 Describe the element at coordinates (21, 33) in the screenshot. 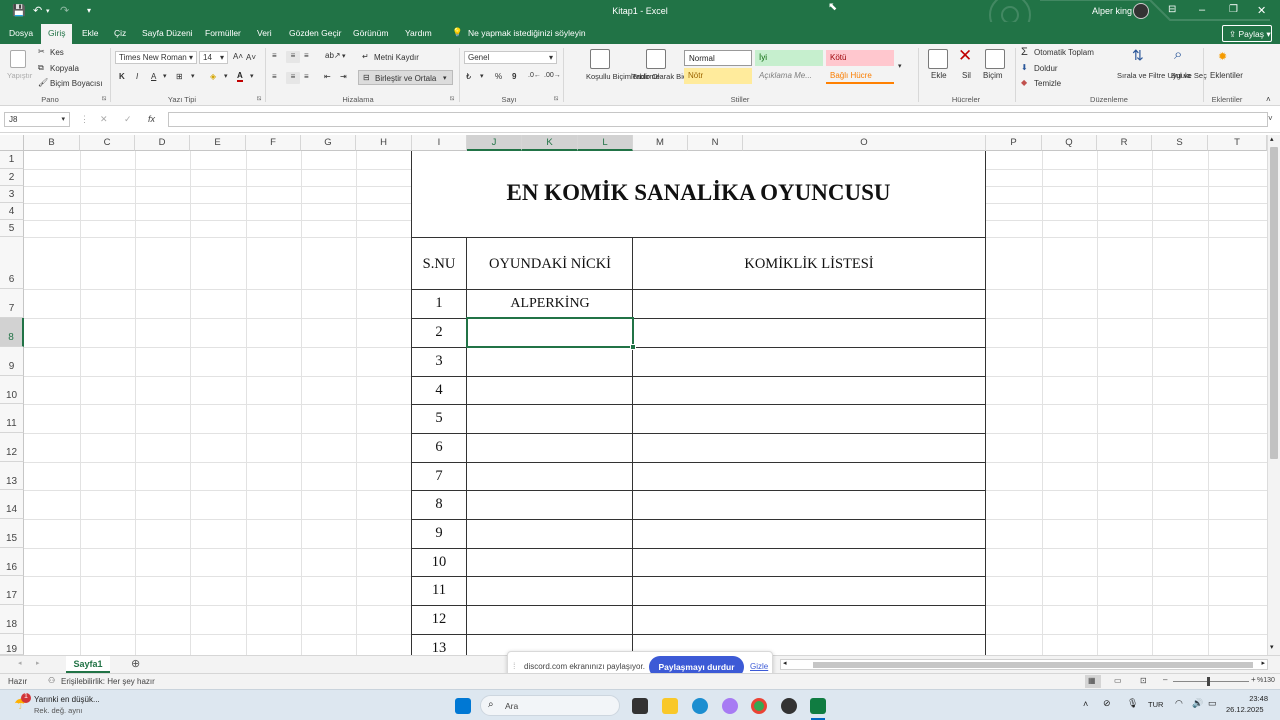

I see `tab-dosya: Dosya` at that location.